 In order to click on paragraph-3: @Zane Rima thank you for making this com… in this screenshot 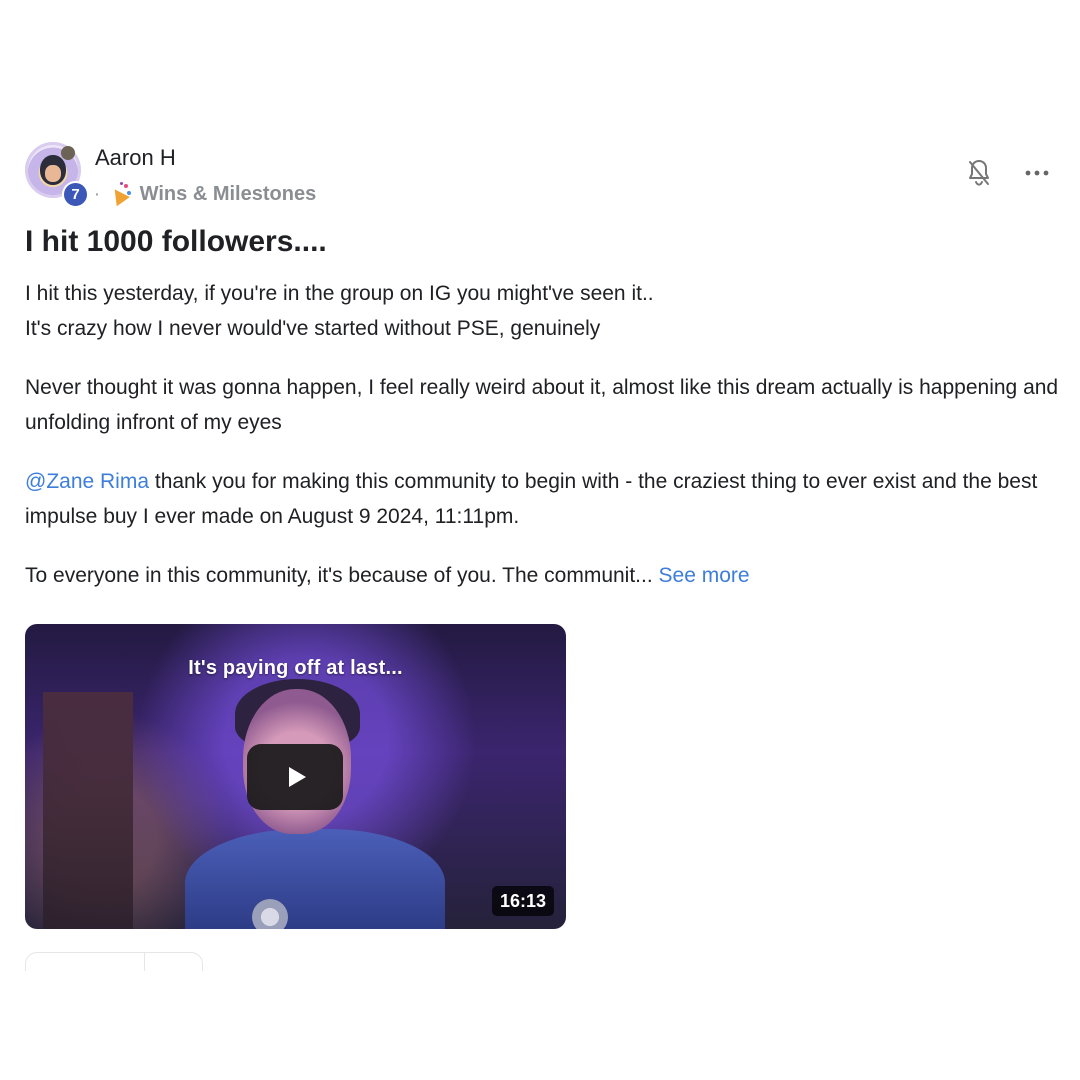, I will do `click(547, 499)`.